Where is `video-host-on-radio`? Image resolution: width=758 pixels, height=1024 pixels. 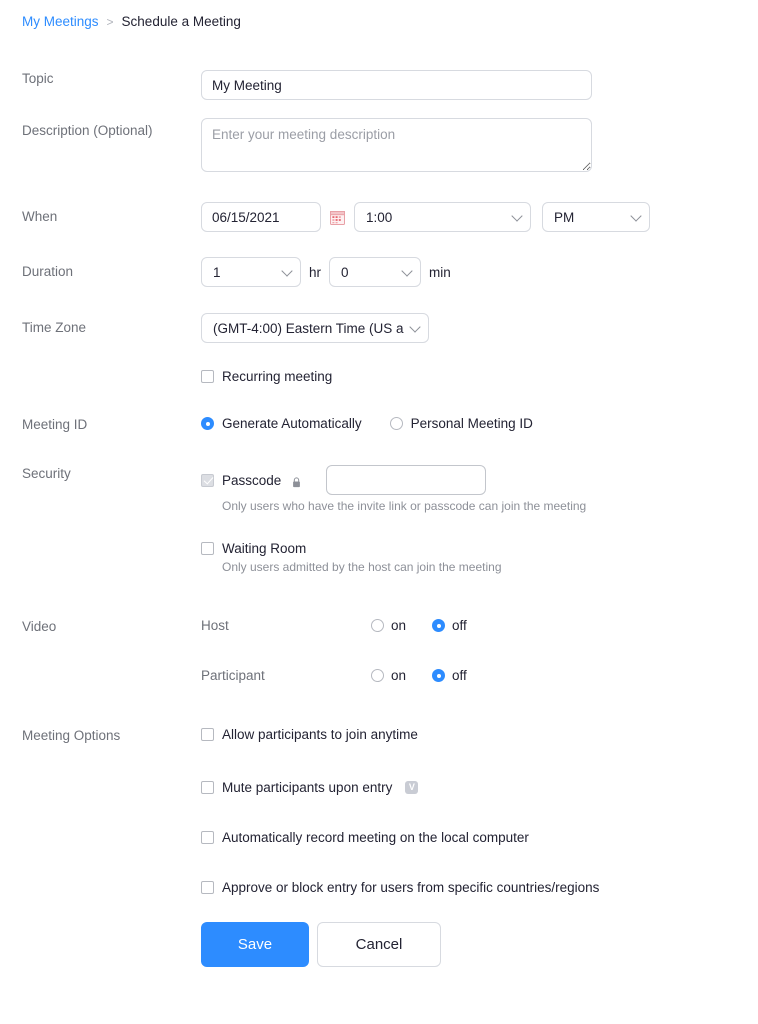
video-host-on-radio is located at coordinates (377, 625).